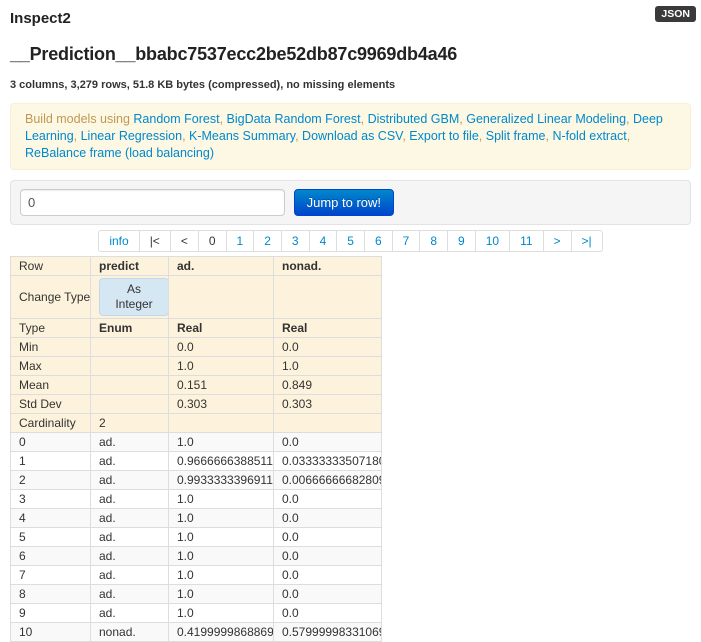  What do you see at coordinates (133, 297) in the screenshot?
I see `as-integer-button: As Integer` at bounding box center [133, 297].